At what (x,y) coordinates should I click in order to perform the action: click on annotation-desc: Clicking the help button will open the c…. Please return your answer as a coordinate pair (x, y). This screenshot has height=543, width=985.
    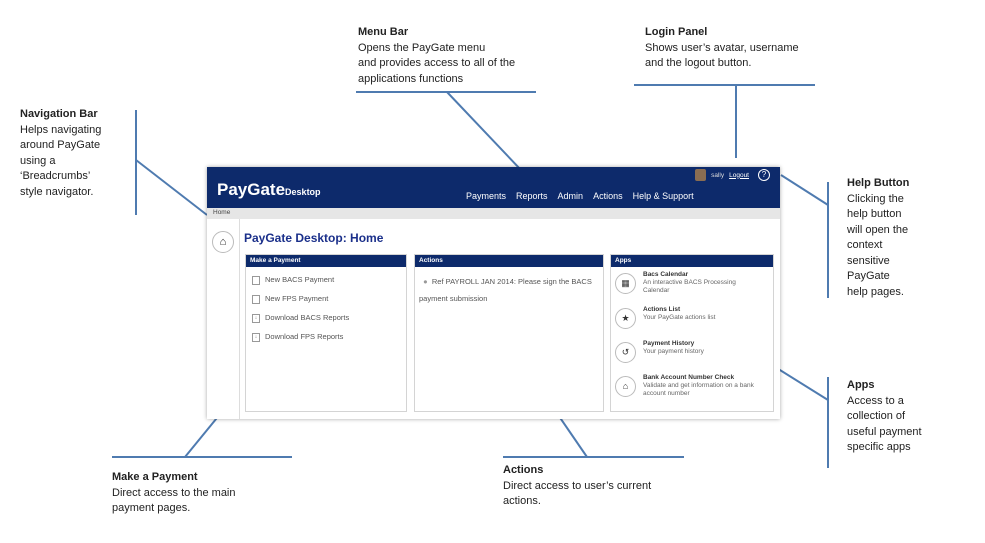
    Looking at the image, I should click on (878, 245).